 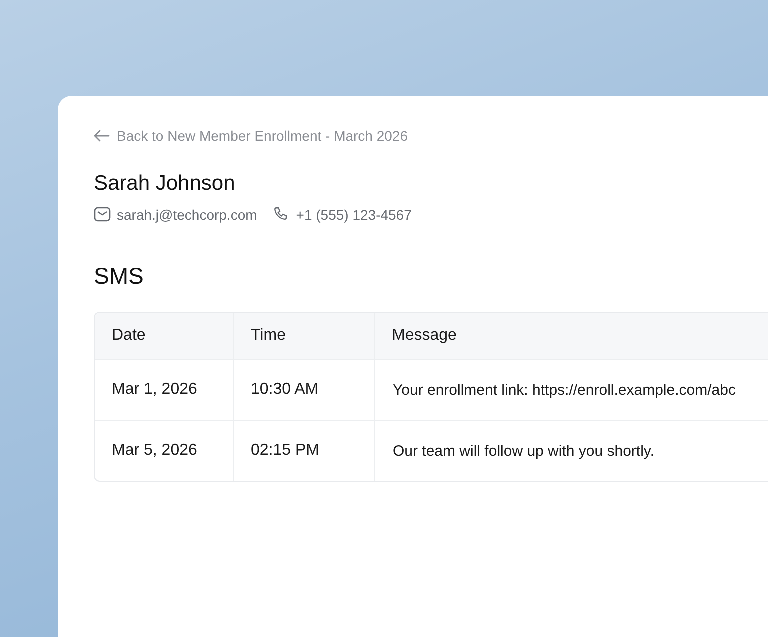 I want to click on table-cell: 02:15 PM, so click(x=303, y=451).